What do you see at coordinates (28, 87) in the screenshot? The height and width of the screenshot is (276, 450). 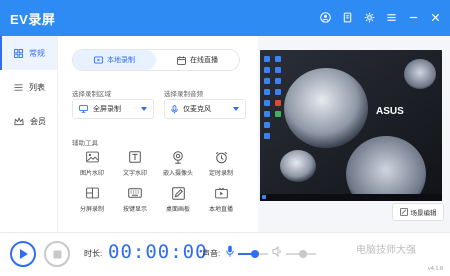 I see `sidebar-item-list: 列表` at bounding box center [28, 87].